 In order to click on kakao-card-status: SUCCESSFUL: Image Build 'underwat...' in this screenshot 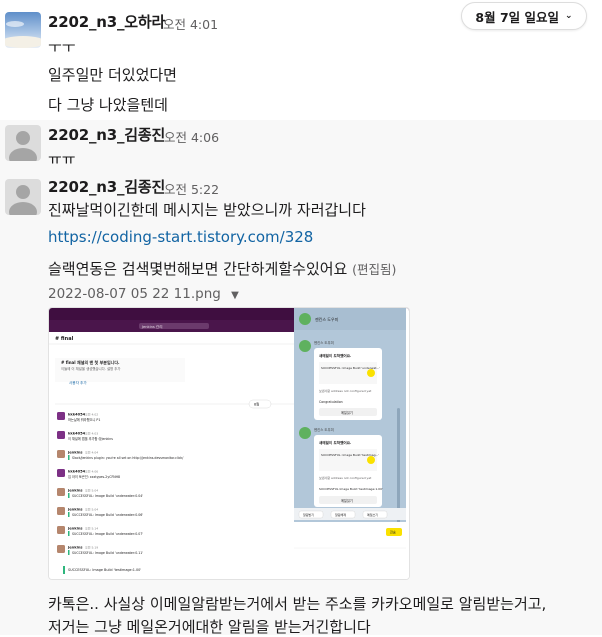, I will do `click(350, 368)`.